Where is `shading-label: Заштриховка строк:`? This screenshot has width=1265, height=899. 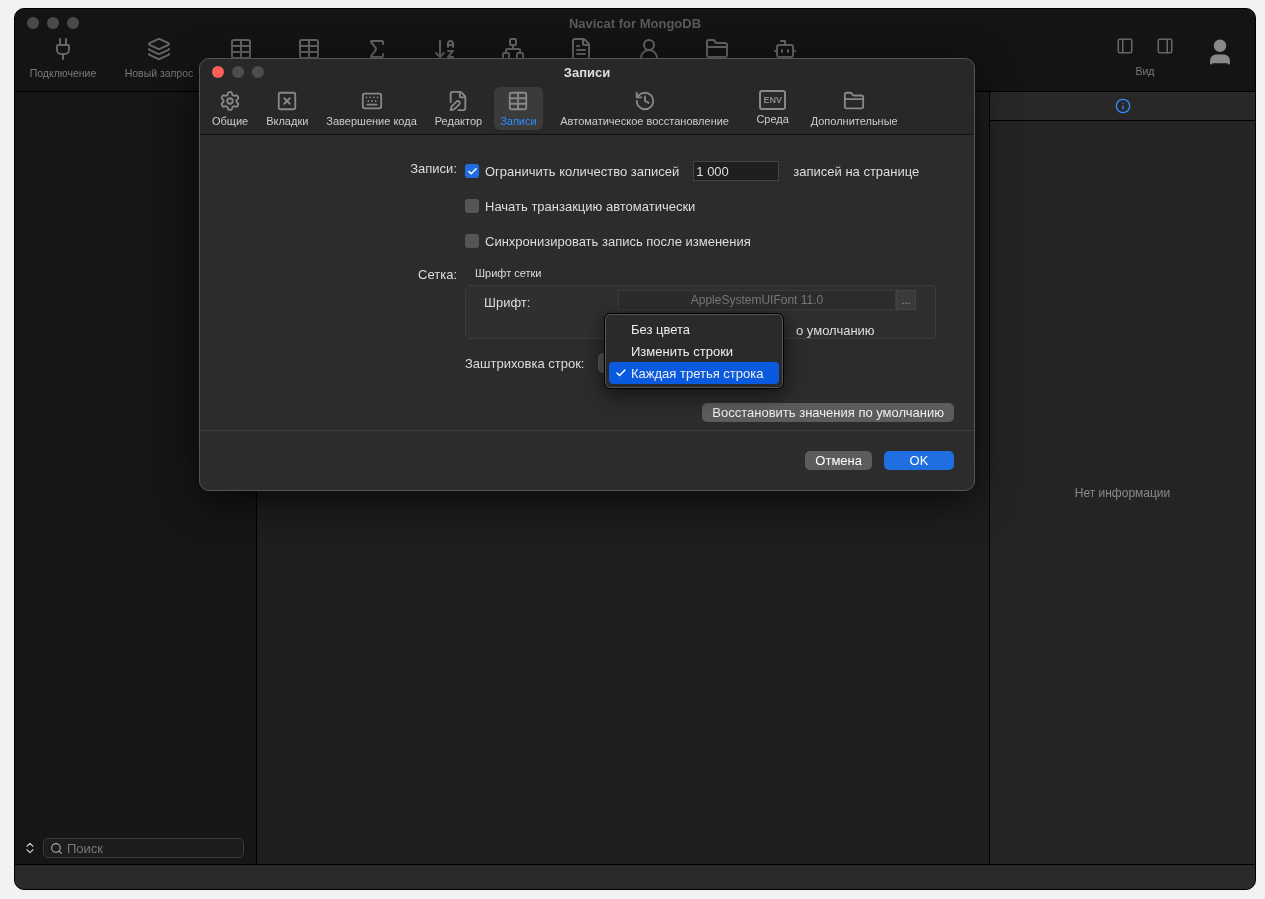 shading-label: Заштриховка строк: is located at coordinates (525, 363).